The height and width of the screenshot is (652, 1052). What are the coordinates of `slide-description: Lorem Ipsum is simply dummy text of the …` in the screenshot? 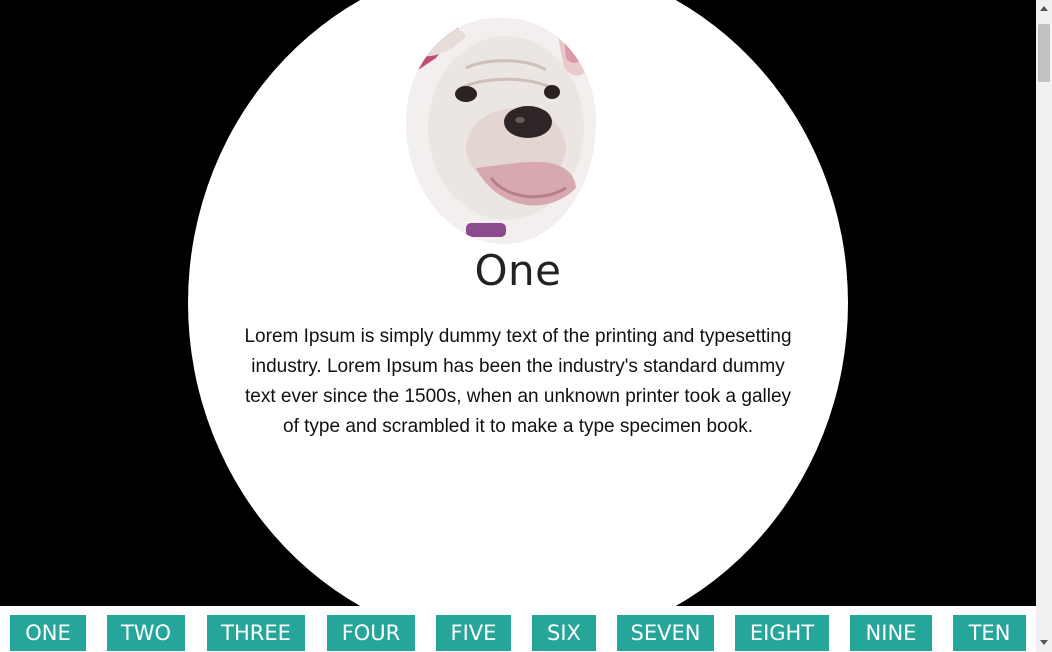 It's located at (518, 381).